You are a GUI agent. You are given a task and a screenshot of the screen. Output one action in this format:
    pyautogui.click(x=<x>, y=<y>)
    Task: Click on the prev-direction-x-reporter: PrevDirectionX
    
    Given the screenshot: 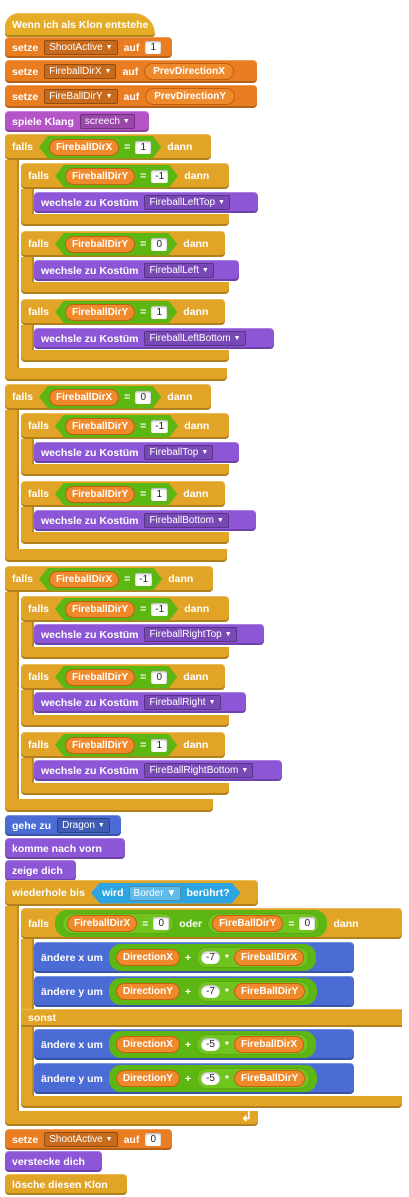 What is the action you would take?
    pyautogui.click(x=189, y=71)
    